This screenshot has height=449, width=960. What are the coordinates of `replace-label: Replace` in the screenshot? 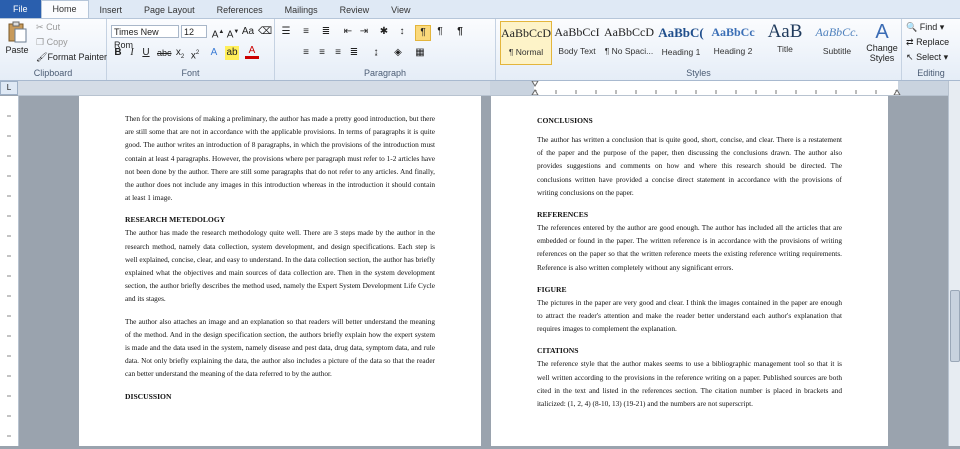 It's located at (933, 42).